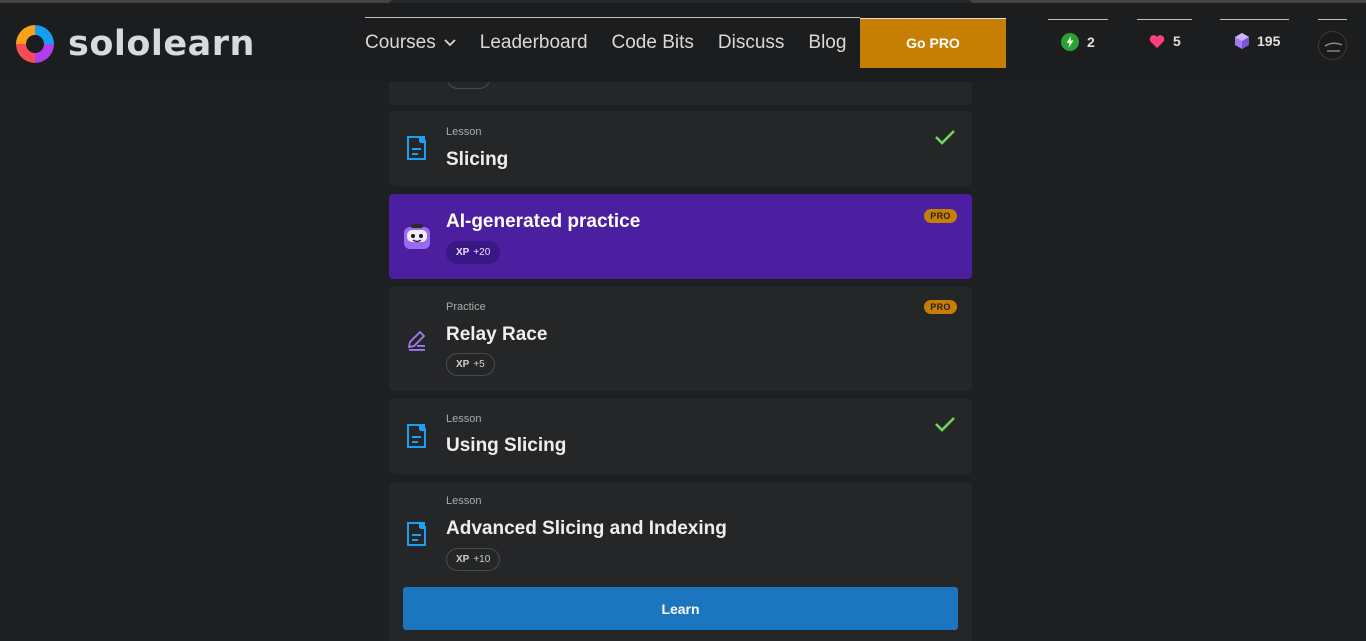  I want to click on nav-courses-label: Courses, so click(400, 42).